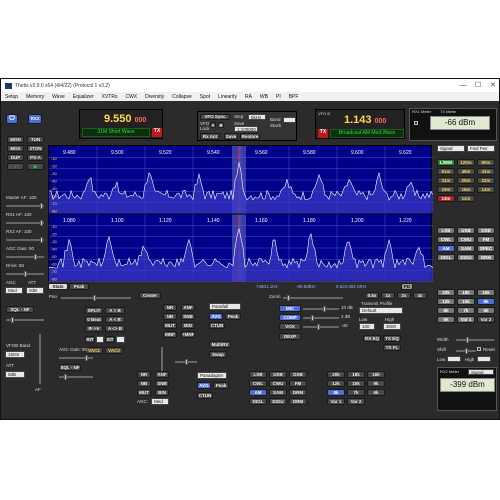 The height and width of the screenshot is (500, 500). I want to click on dup-button: DUP, so click(15, 157).